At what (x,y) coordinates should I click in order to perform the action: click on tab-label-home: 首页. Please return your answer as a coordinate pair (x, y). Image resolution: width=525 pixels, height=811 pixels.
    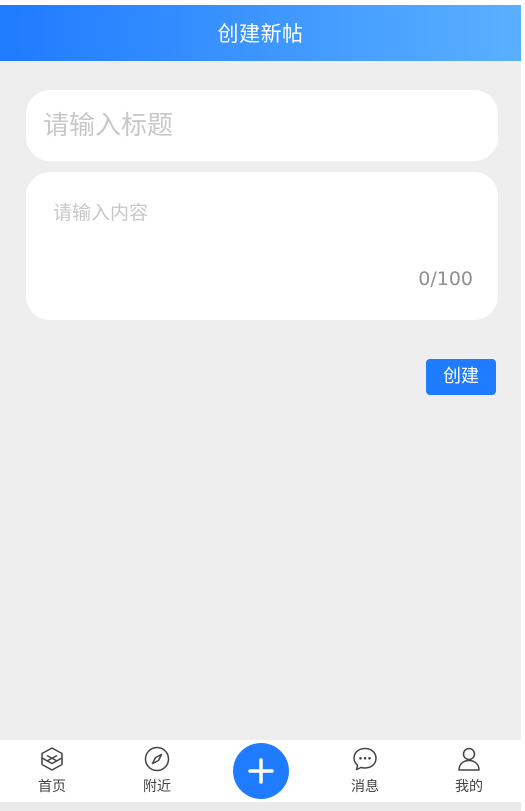
    Looking at the image, I should click on (52, 787).